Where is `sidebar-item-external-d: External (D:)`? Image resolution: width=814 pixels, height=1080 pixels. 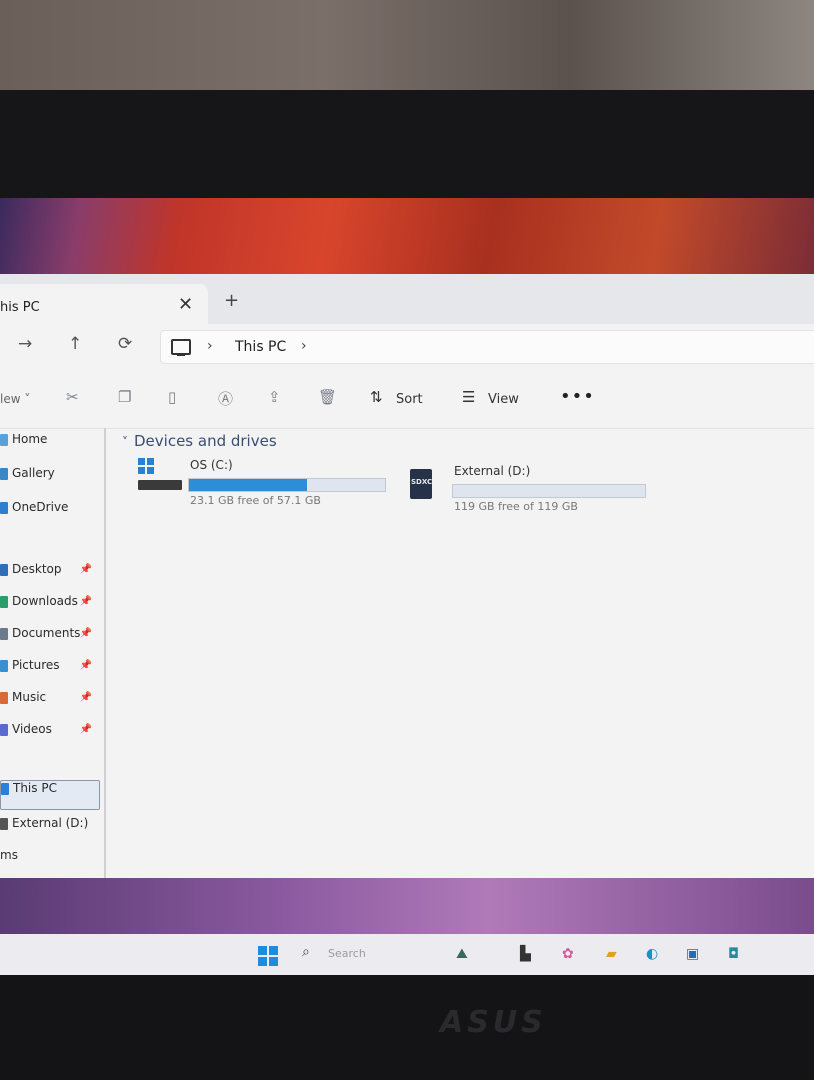 sidebar-item-external-d: External (D:) is located at coordinates (51, 828).